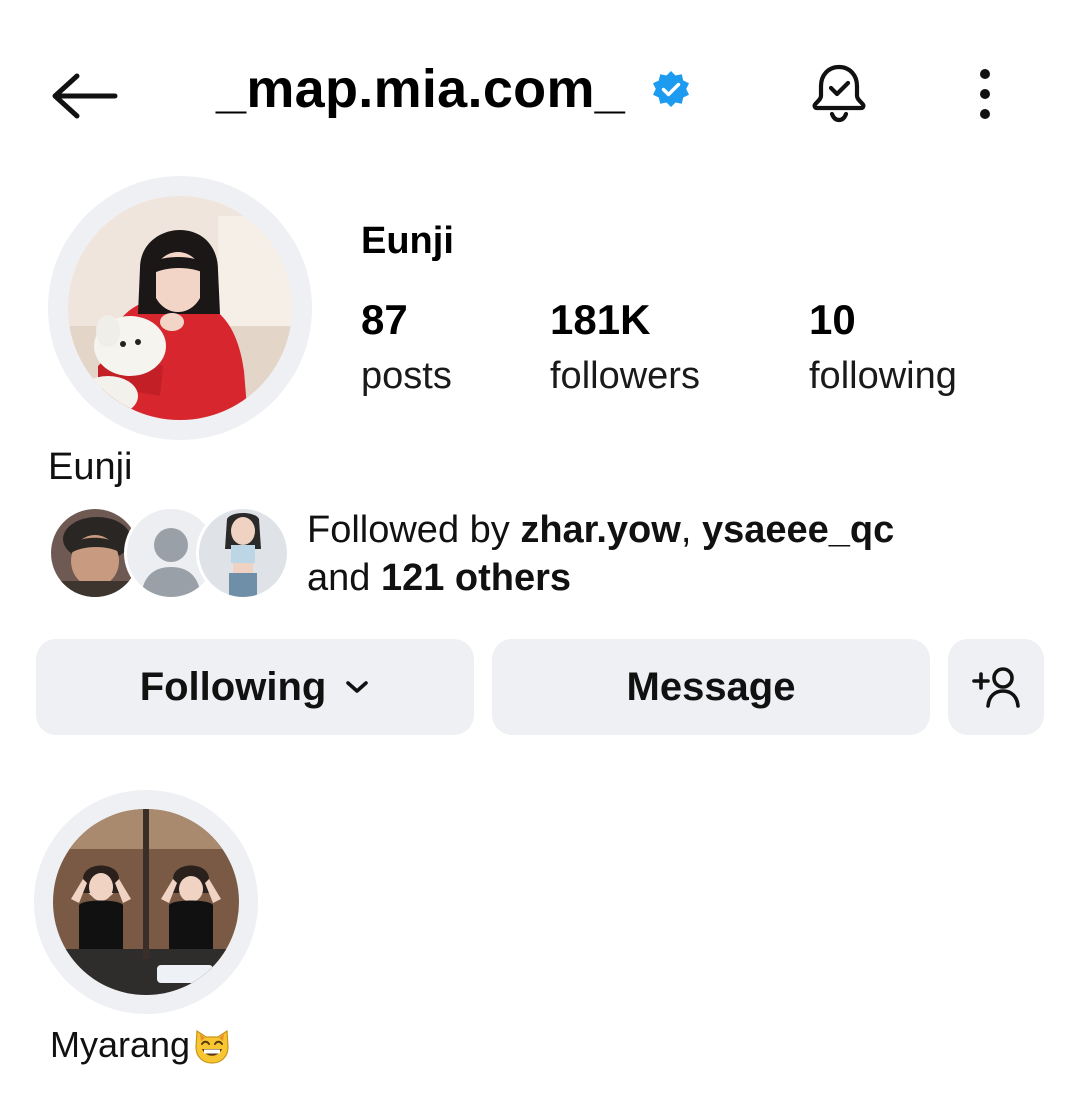 The image size is (1080, 1108). I want to click on mutual-followers-avatars, so click(169, 553).